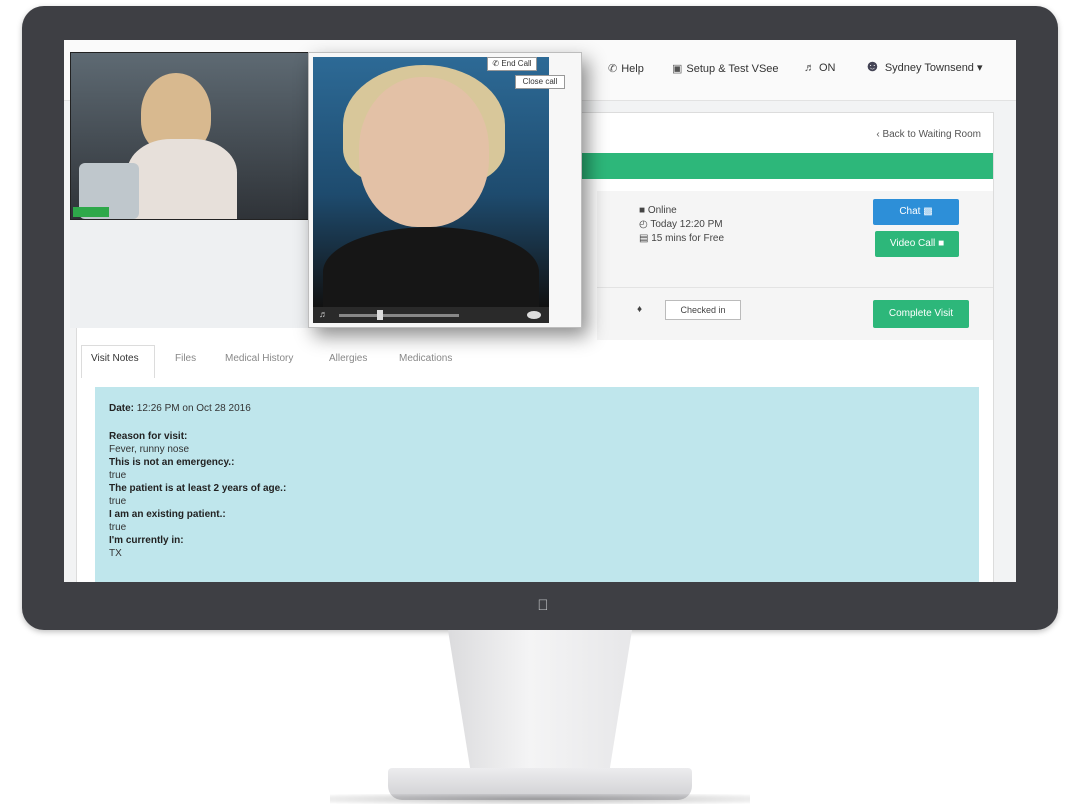 This screenshot has height=806, width=1071. I want to click on emergency-label: This is not an emergency.:, so click(172, 462).